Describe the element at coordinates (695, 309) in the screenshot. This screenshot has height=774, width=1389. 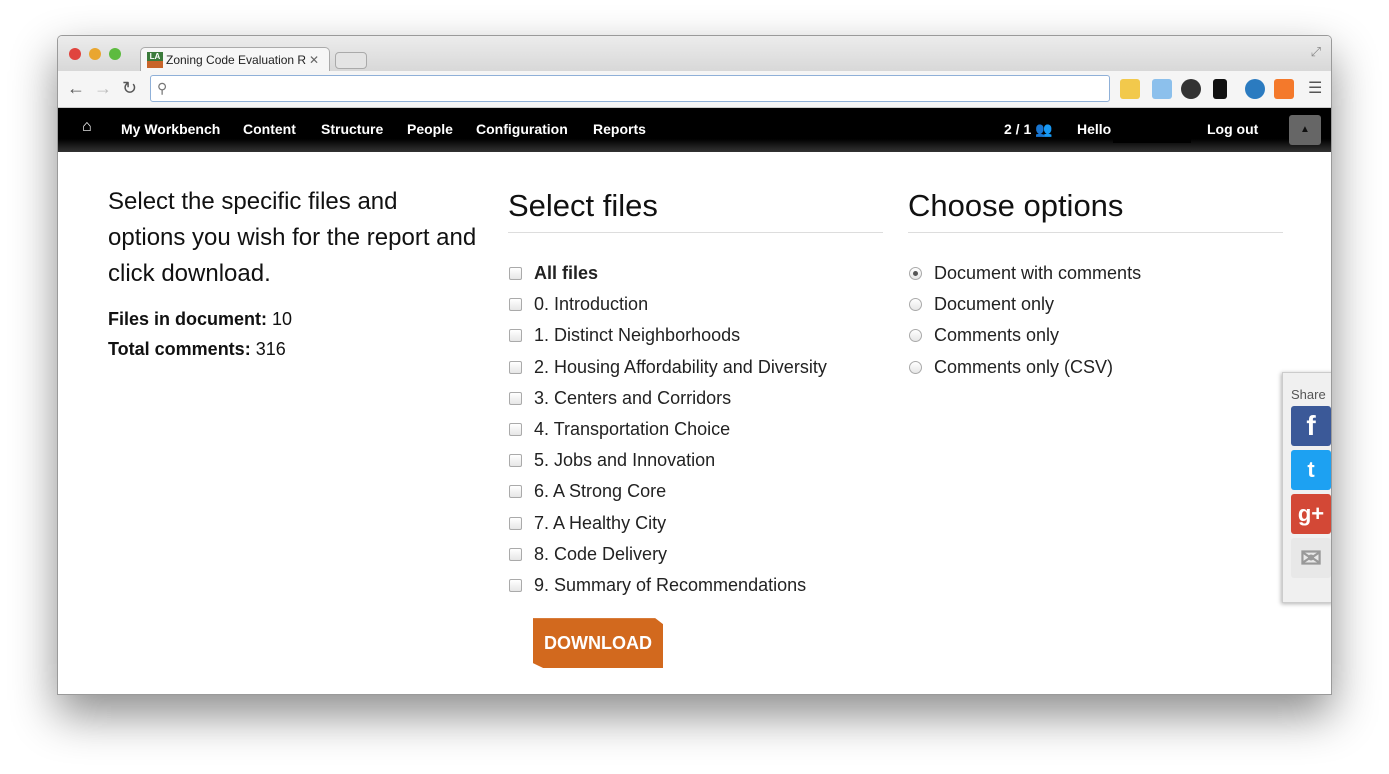
I see `file-checkbox-item: 0. Introduction` at that location.